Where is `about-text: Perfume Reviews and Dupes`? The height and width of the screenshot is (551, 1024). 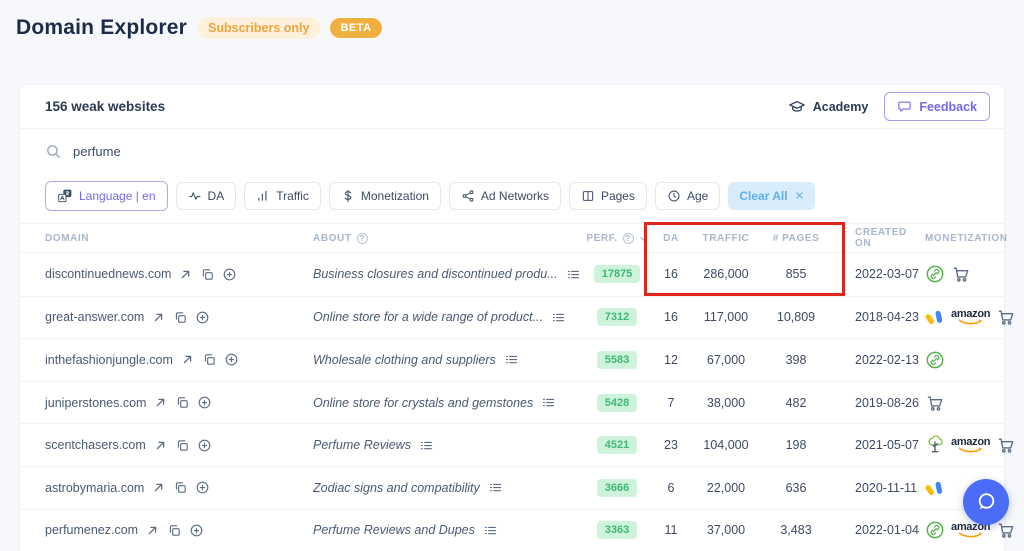
about-text: Perfume Reviews and Dupes is located at coordinates (394, 530).